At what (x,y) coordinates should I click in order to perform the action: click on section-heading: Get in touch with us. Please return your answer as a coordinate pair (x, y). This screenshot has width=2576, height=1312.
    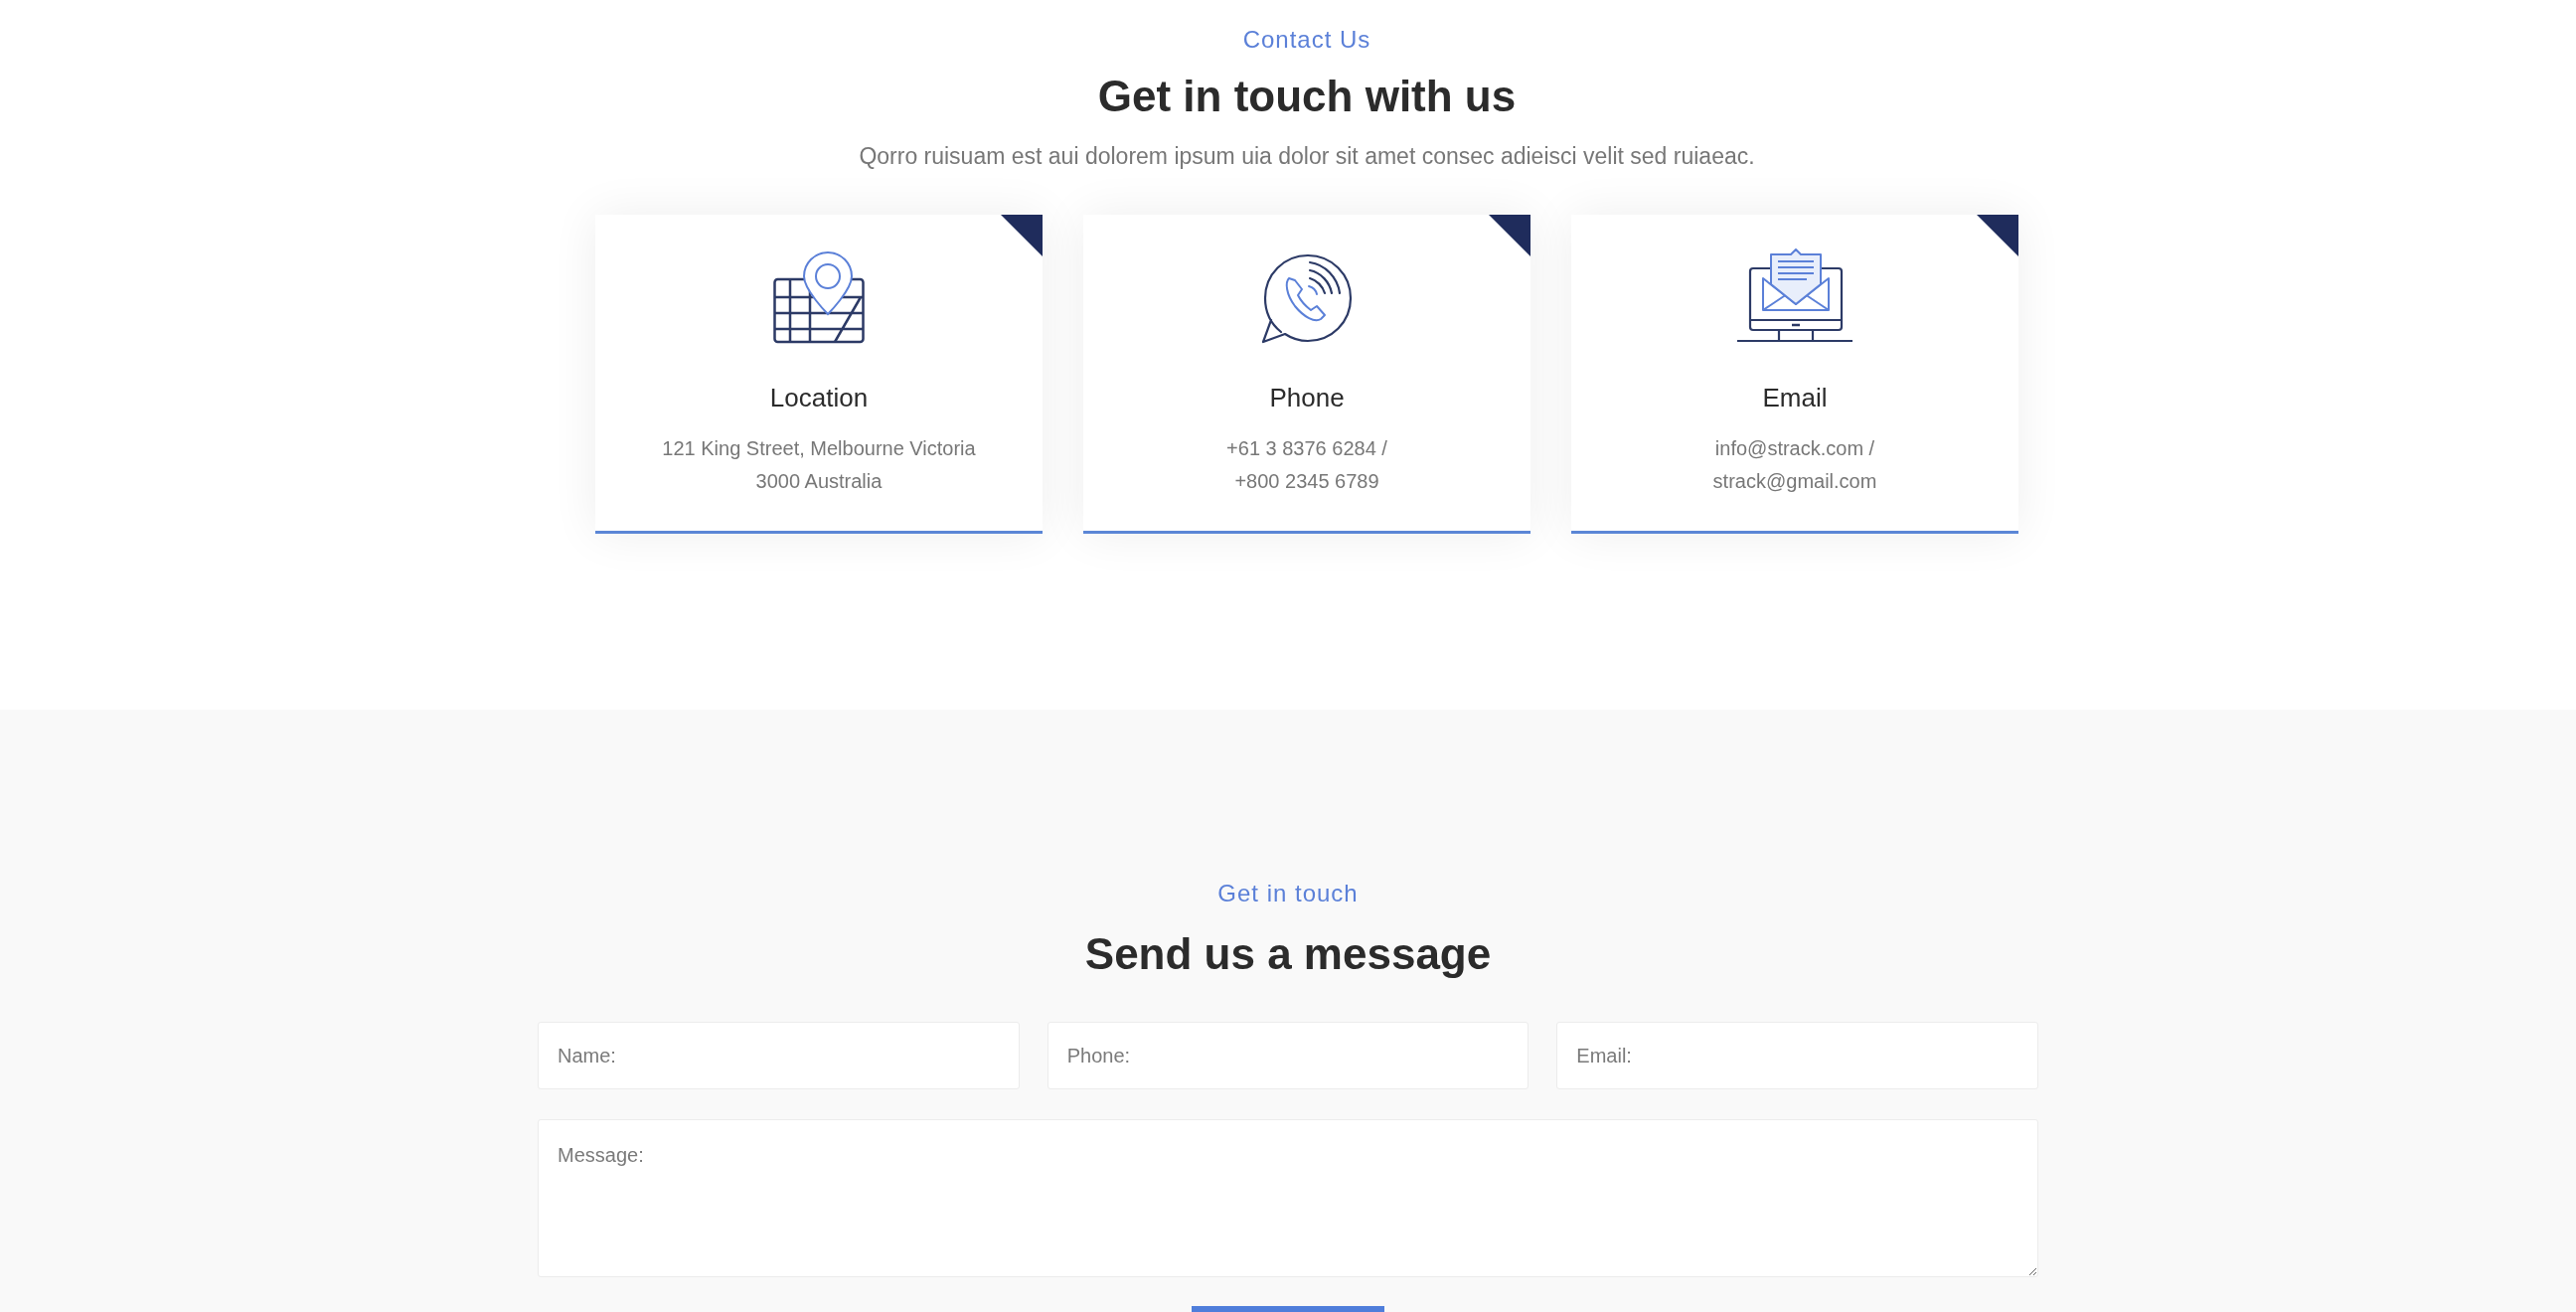
    Looking at the image, I should click on (1307, 96).